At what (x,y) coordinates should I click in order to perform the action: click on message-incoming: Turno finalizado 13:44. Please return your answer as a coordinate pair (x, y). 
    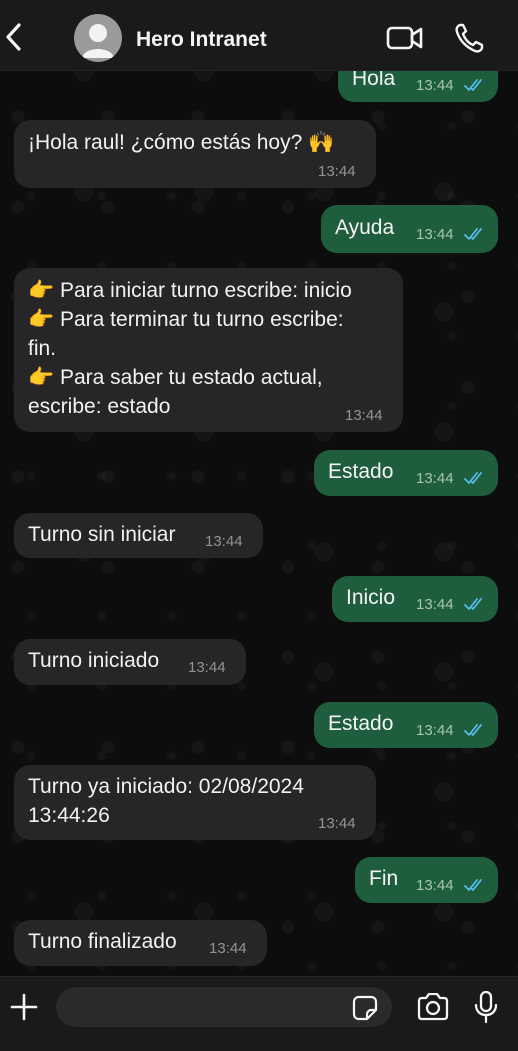
    Looking at the image, I should click on (140, 943).